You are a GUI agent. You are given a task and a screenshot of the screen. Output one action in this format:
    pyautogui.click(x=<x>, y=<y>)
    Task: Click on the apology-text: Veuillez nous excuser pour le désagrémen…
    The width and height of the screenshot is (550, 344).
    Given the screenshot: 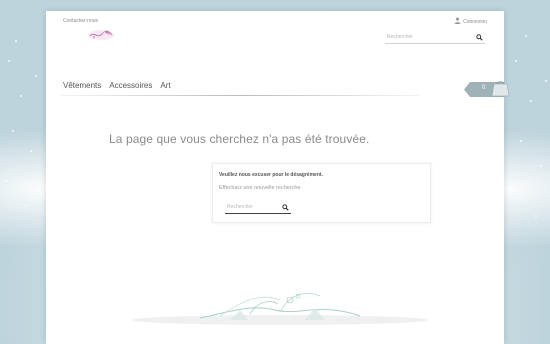 What is the action you would take?
    pyautogui.click(x=271, y=175)
    